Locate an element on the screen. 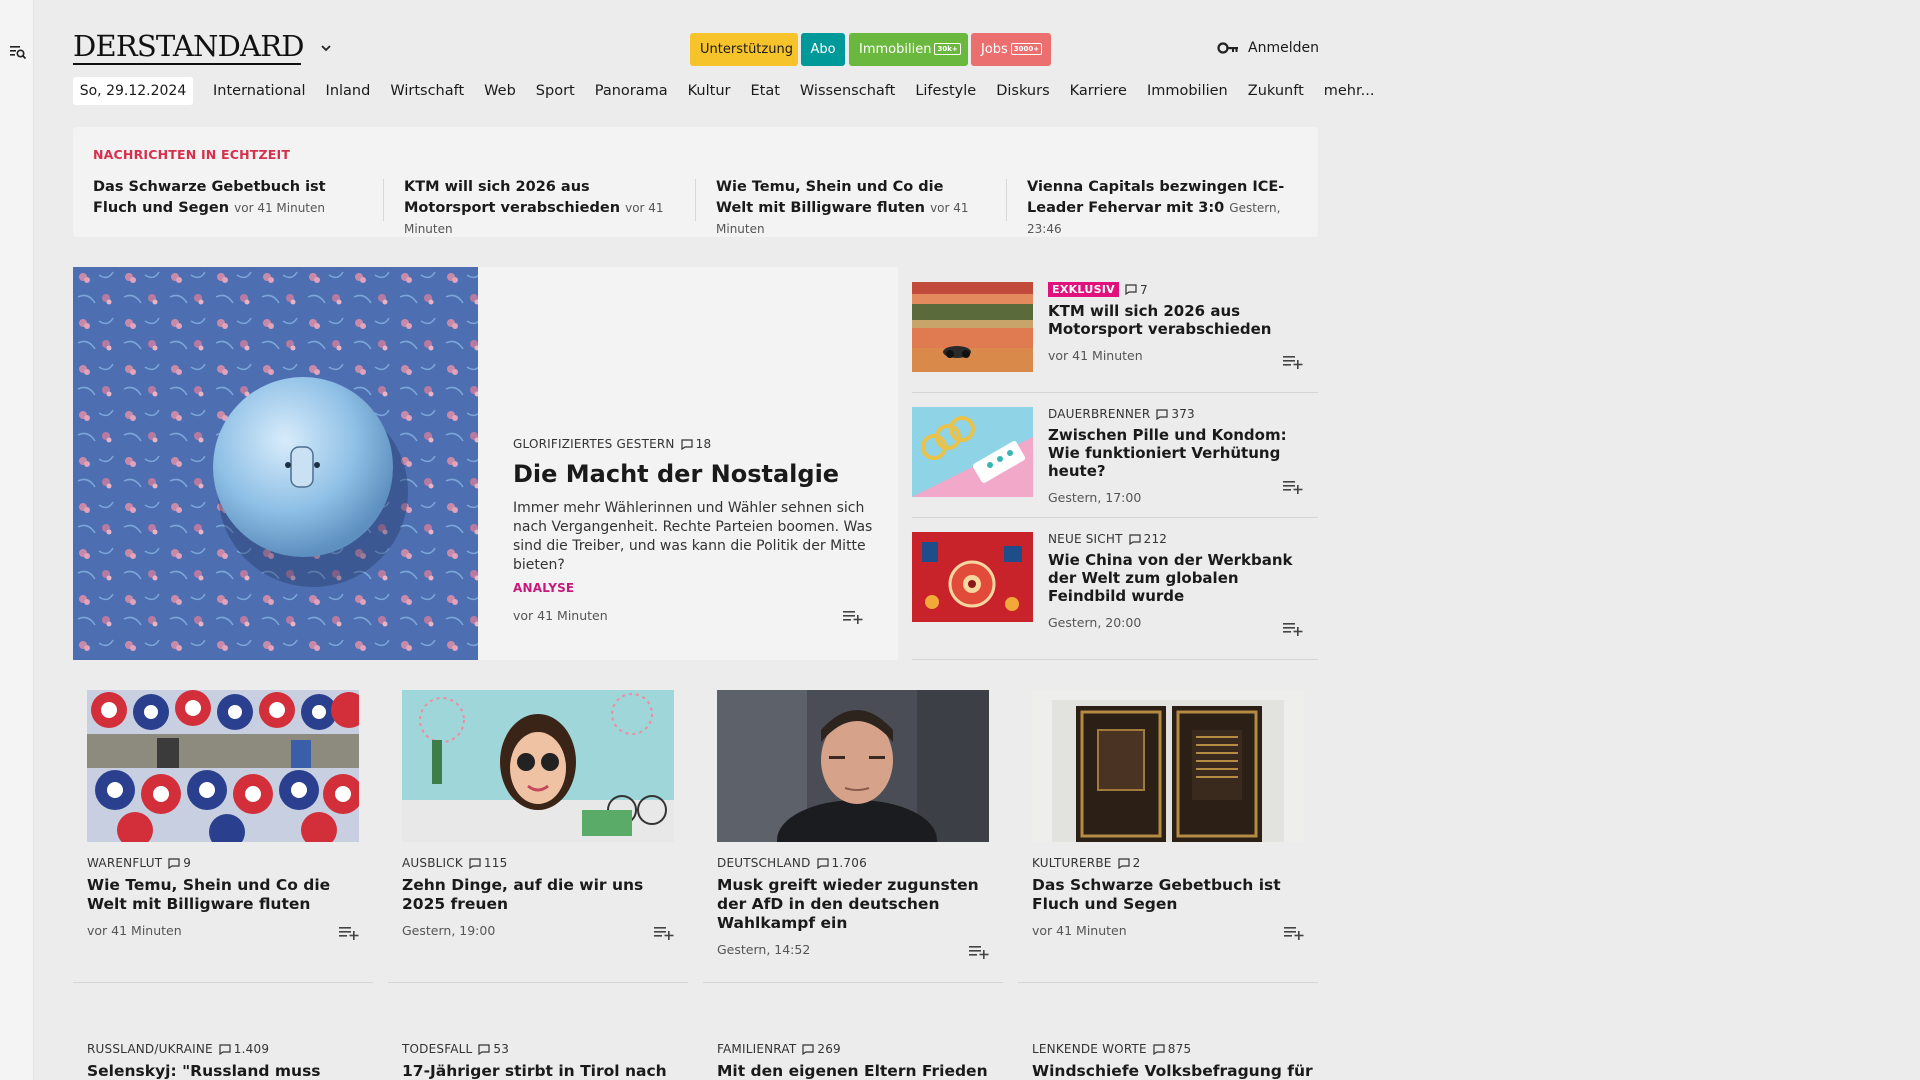 The height and width of the screenshot is (1080, 1920). article-card-title: Windschiefe Volksbefragung für ein is located at coordinates (1182, 1071).